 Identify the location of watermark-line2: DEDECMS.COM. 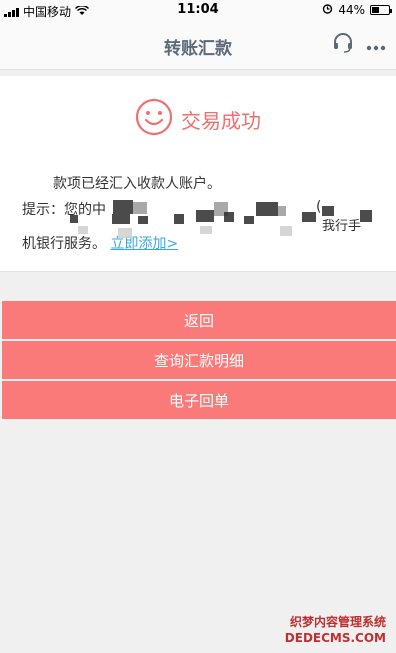
(335, 638).